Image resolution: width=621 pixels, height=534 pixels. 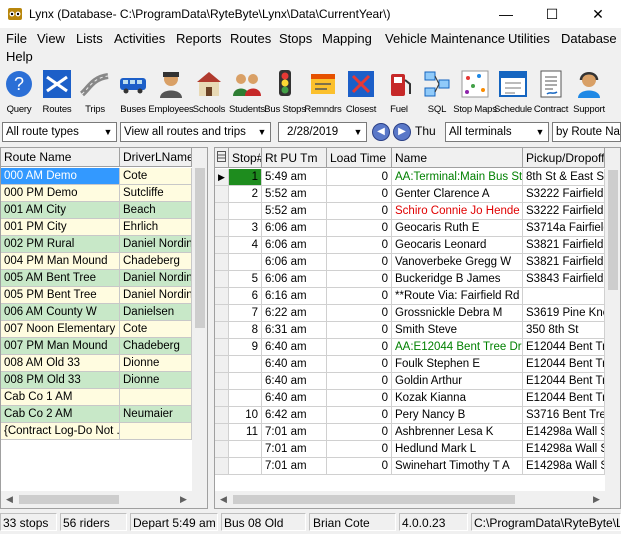 I want to click on route-row: 008 PM Old 33 Dionne, so click(x=96, y=380).